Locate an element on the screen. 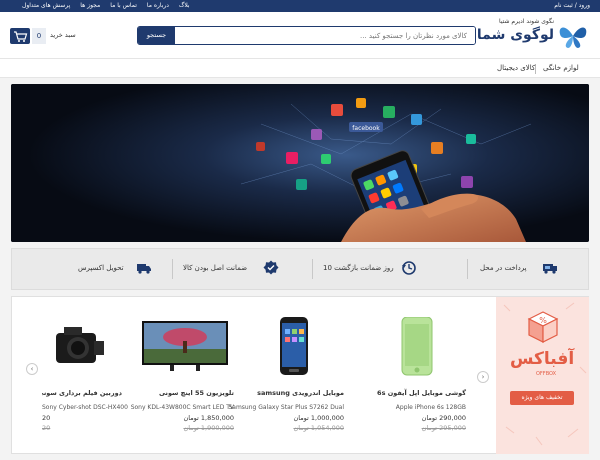 The image size is (600, 460). product-title: موبایل اندرویدی samsung is located at coordinates (300, 393).